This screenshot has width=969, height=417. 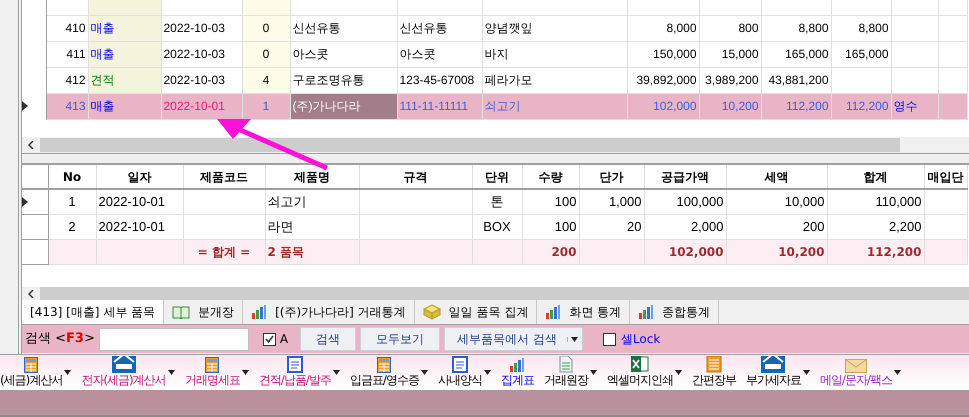 What do you see at coordinates (67, 28) in the screenshot?
I see `table-cell: 410` at bounding box center [67, 28].